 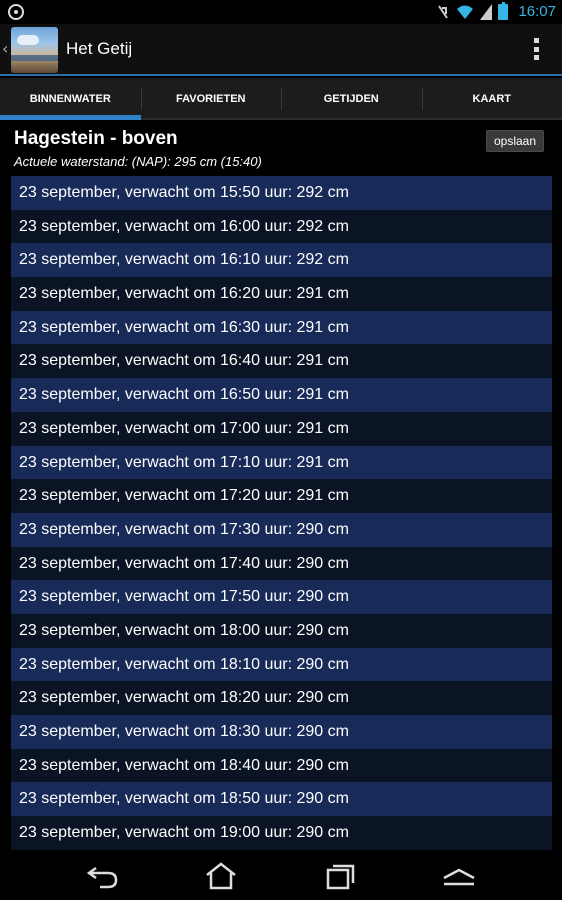 What do you see at coordinates (16, 12) in the screenshot?
I see `sync-icon` at bounding box center [16, 12].